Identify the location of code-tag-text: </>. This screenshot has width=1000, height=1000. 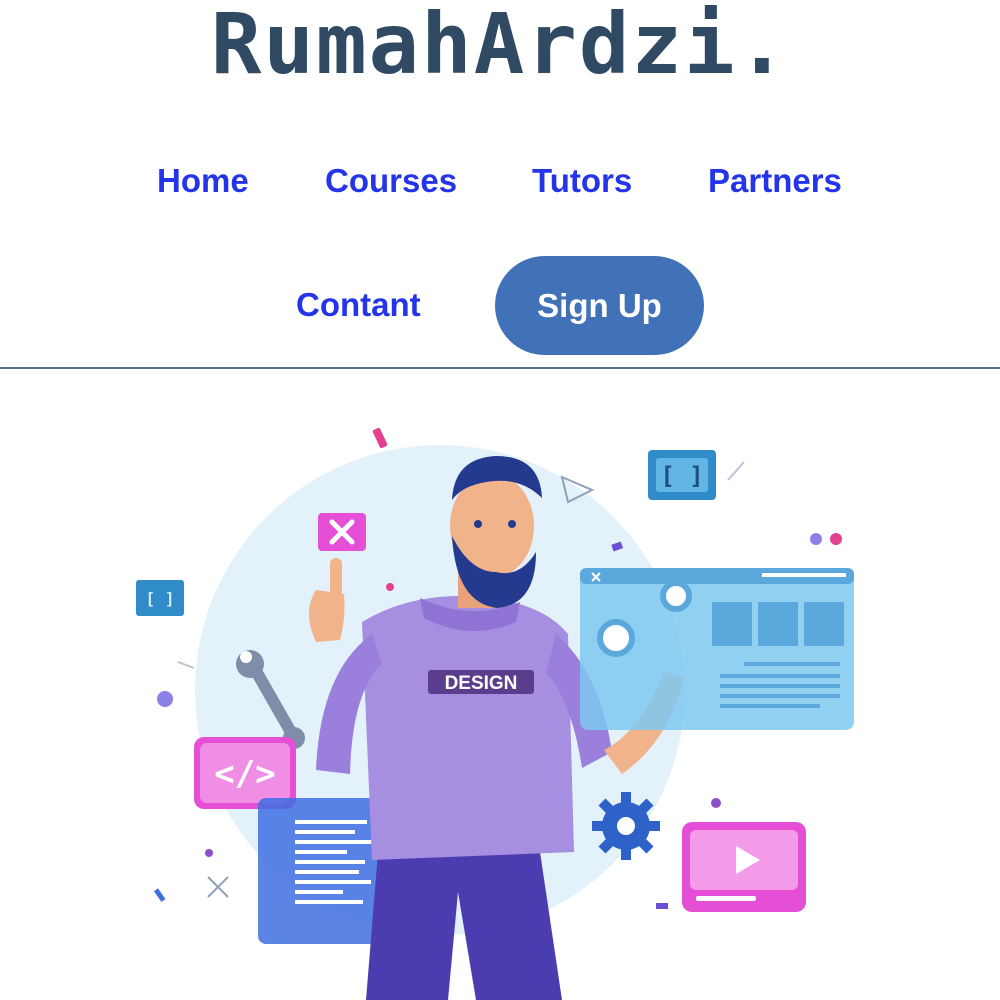
(244, 774).